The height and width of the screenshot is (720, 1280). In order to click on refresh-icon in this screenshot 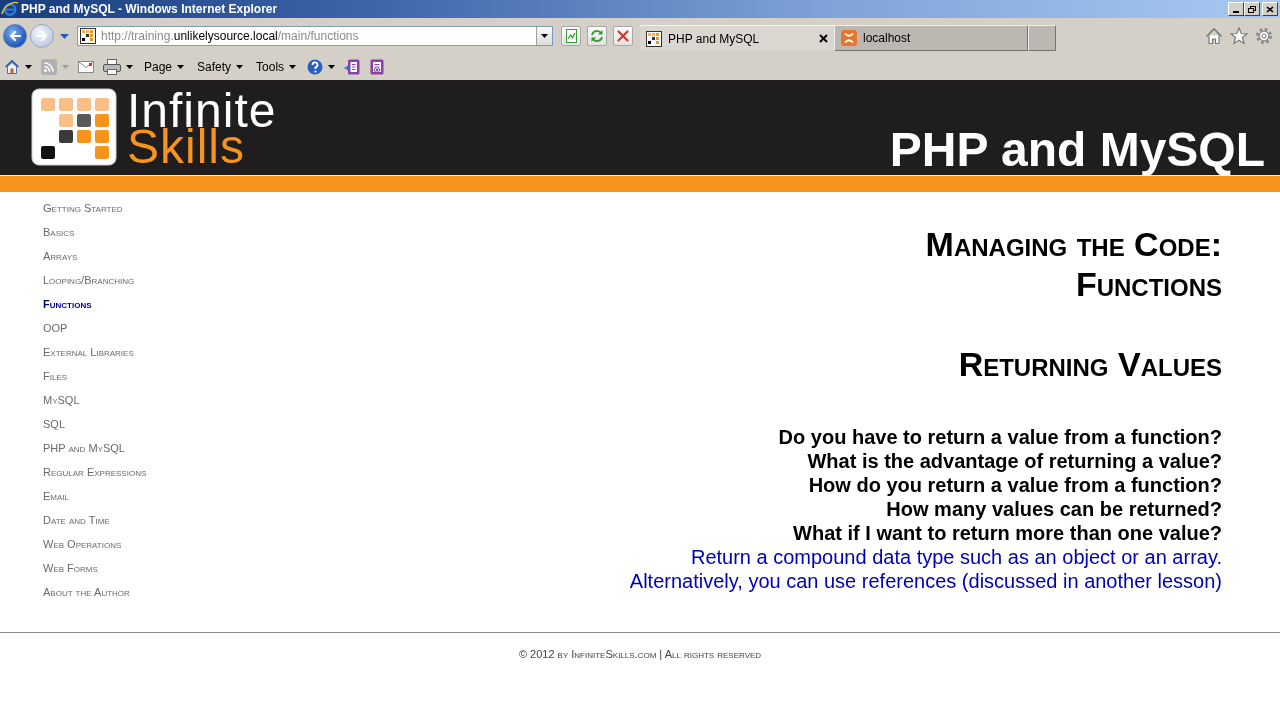, I will do `click(597, 36)`.